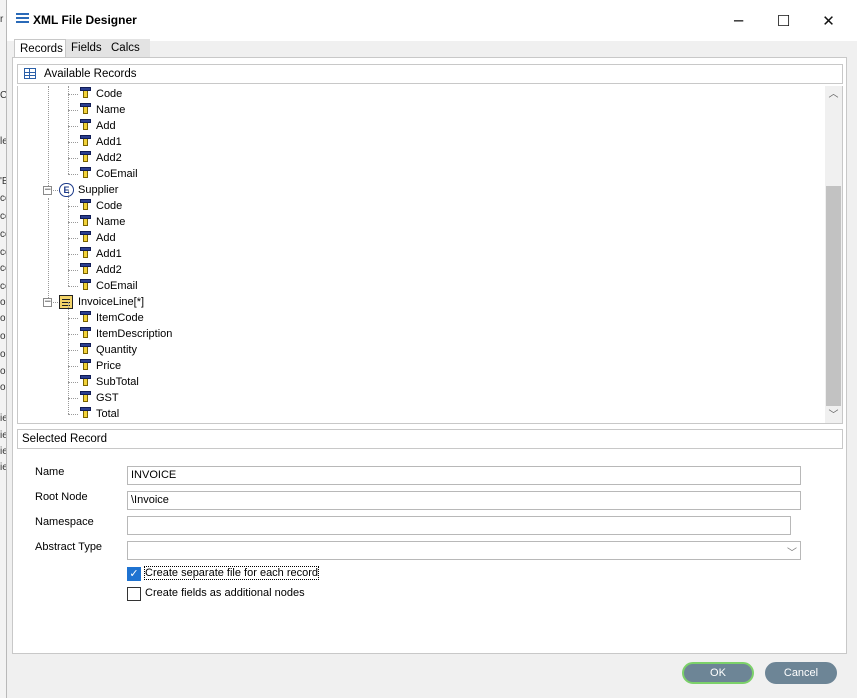 Image resolution: width=857 pixels, height=698 pixels. Describe the element at coordinates (30, 73) in the screenshot. I see `grid-icon` at that location.